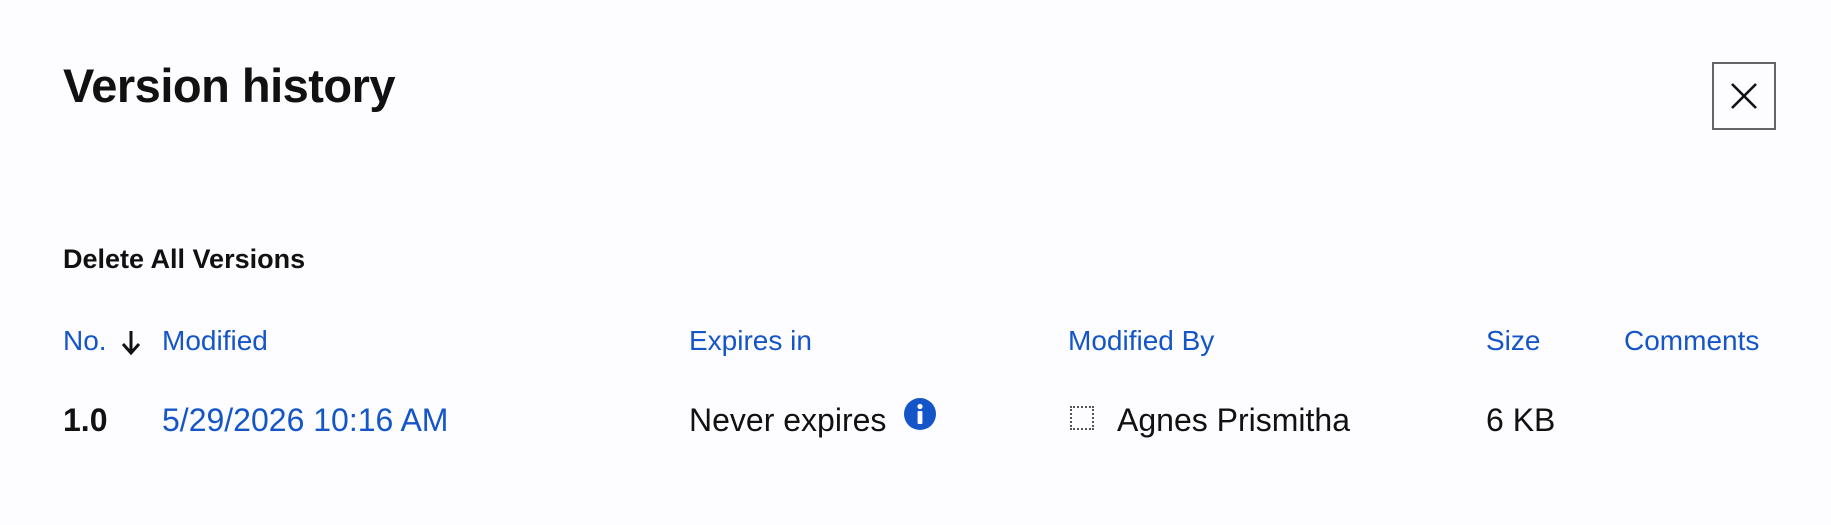  Describe the element at coordinates (1082, 418) in the screenshot. I see `avatar-placeholder-icon` at that location.